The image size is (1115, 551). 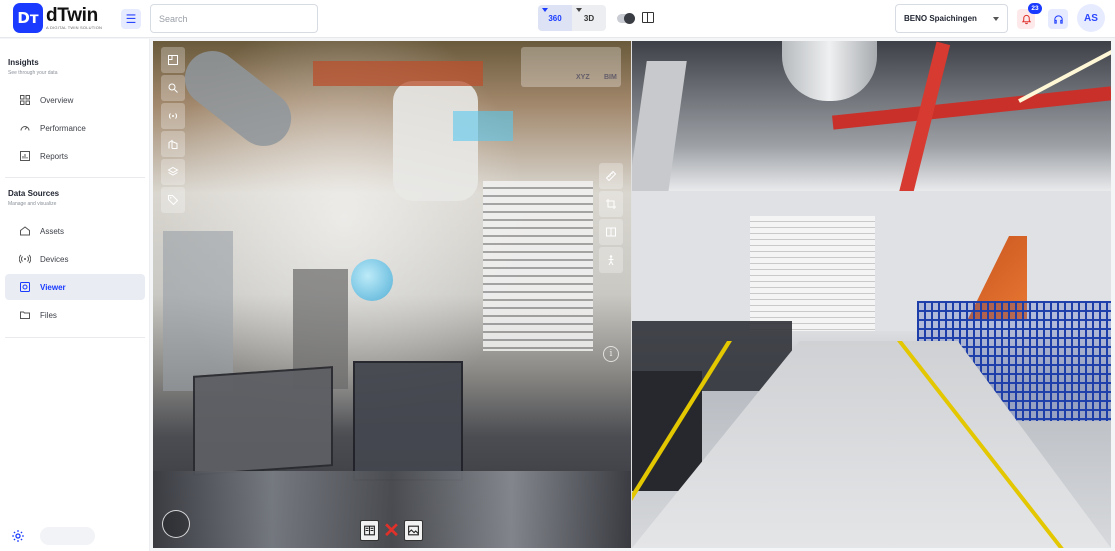 What do you see at coordinates (34, 193) in the screenshot?
I see `section-title-data-sources: Data Sources` at bounding box center [34, 193].